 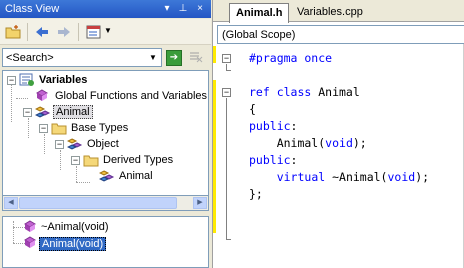 What do you see at coordinates (73, 244) in the screenshot?
I see `member-label-selected: Animal(void)` at bounding box center [73, 244].